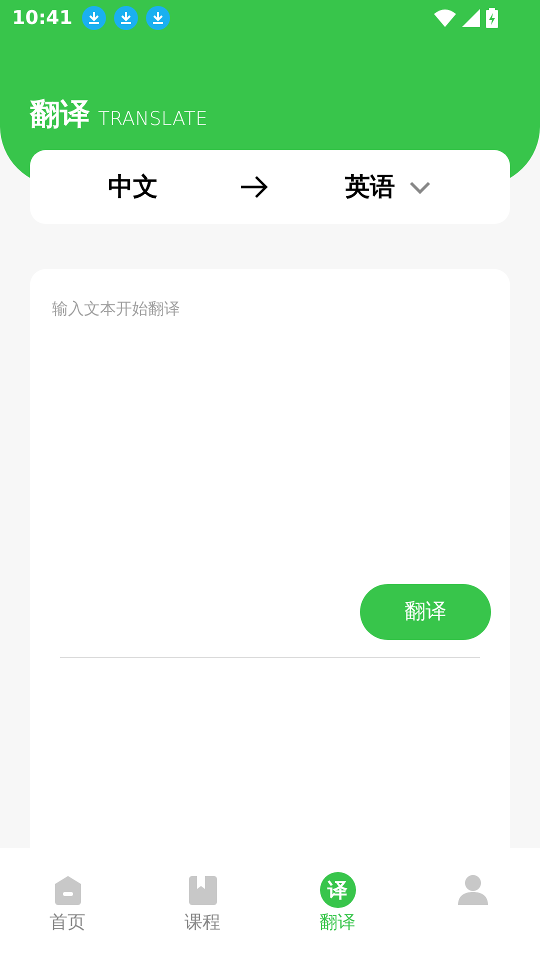 Image resolution: width=540 pixels, height=960 pixels. I want to click on battery-icon, so click(492, 18).